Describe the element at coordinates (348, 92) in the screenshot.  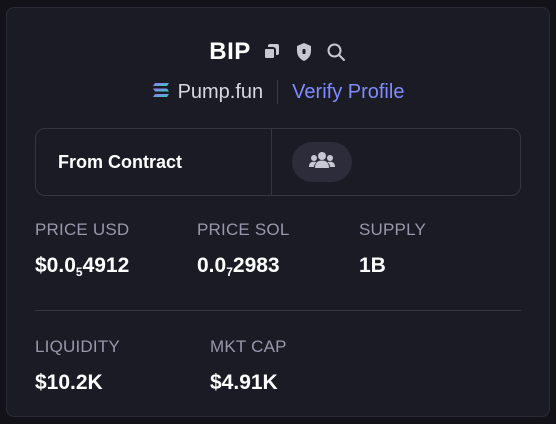
I see `verify-profile-link: Verify Profile` at that location.